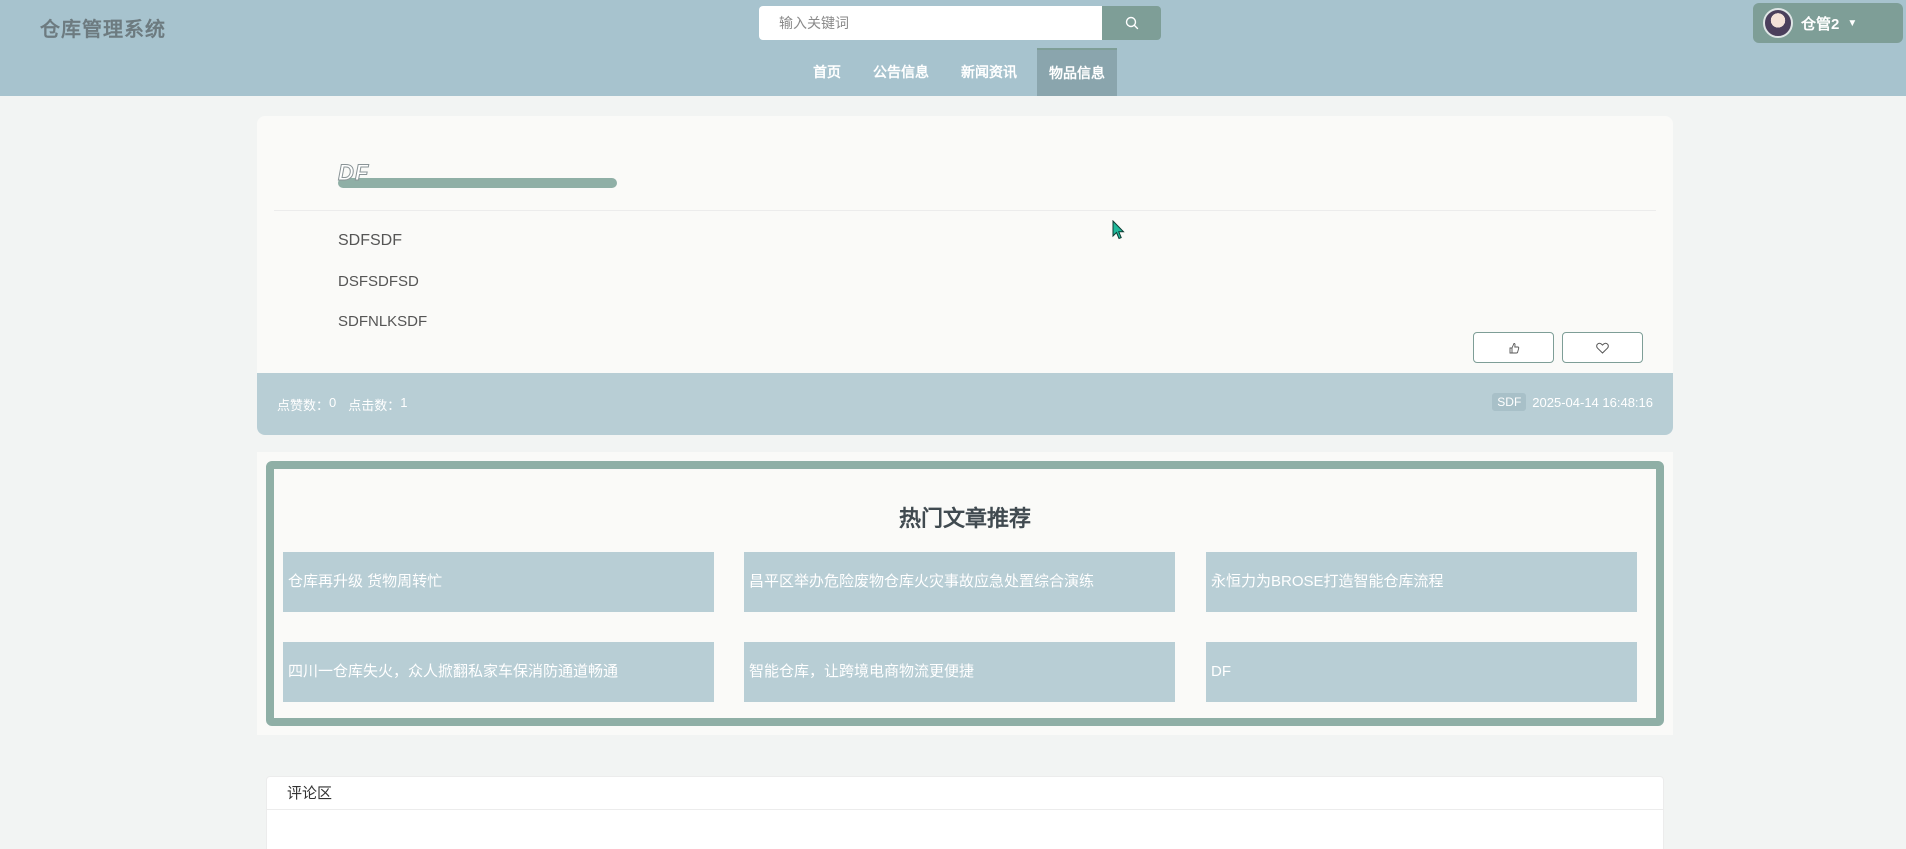 The width and height of the screenshot is (1906, 849). What do you see at coordinates (901, 72) in the screenshot?
I see `nav-item-announcements: 公告信息` at bounding box center [901, 72].